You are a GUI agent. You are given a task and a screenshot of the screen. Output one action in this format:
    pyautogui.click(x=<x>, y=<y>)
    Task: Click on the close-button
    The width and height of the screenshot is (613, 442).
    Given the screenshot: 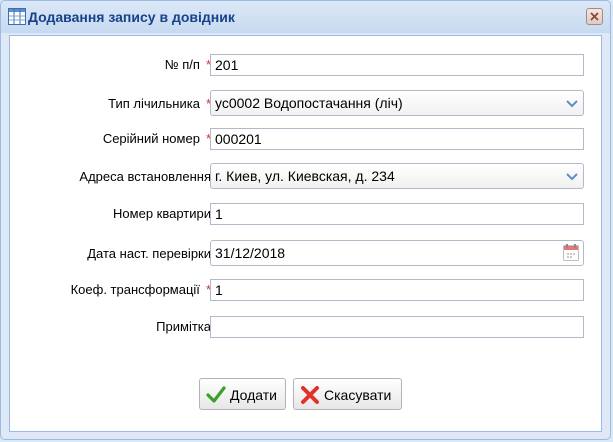 What is the action you would take?
    pyautogui.click(x=594, y=16)
    